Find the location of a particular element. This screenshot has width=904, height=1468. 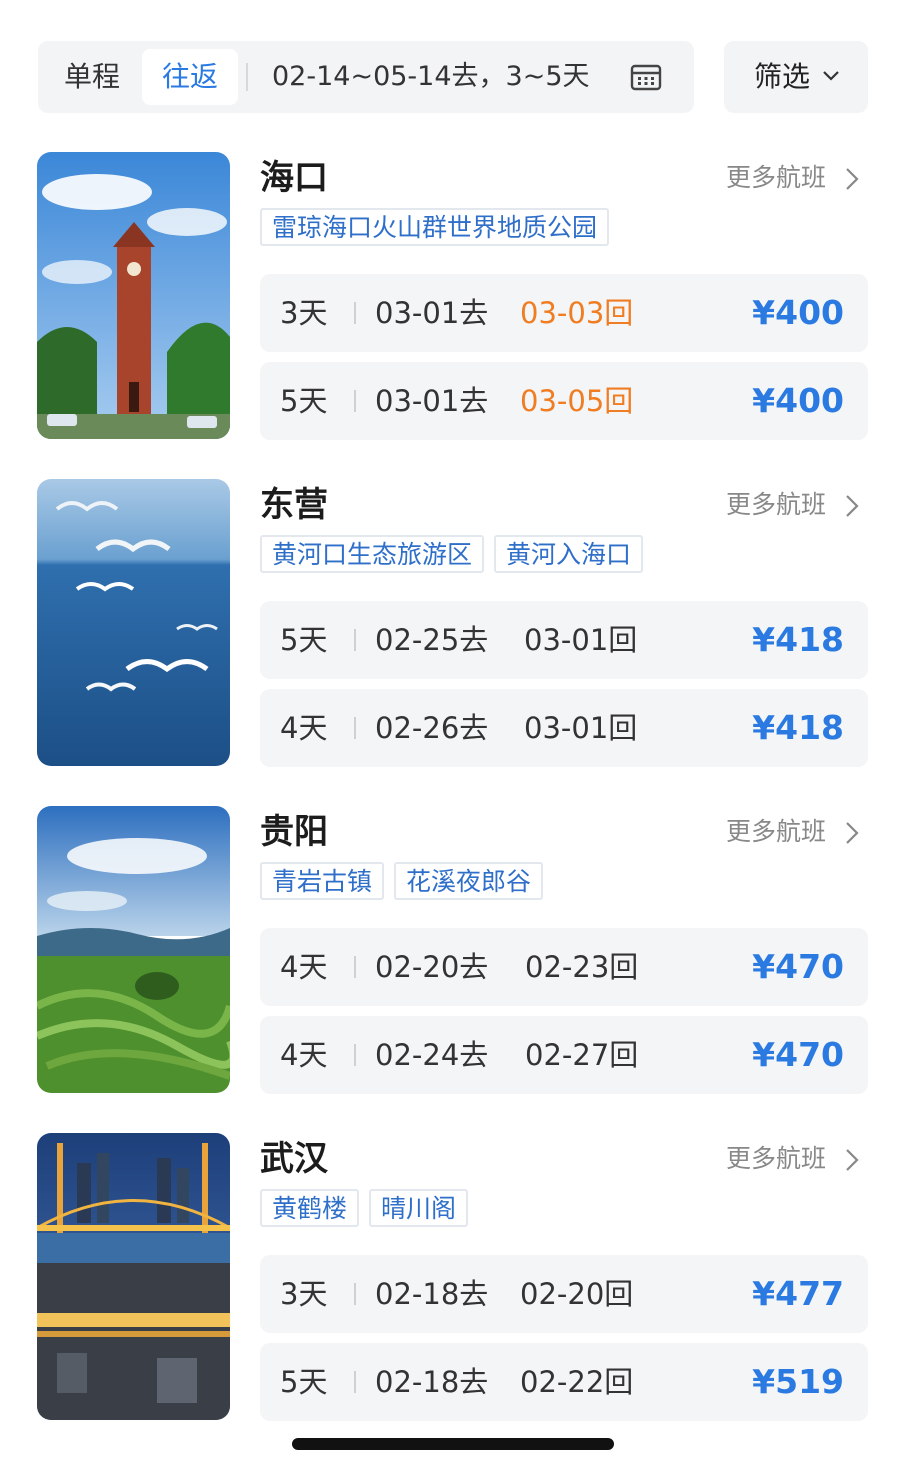

trip-type-bar: 单程 往返 02-14~05-14去，3~5天 is located at coordinates (366, 77).